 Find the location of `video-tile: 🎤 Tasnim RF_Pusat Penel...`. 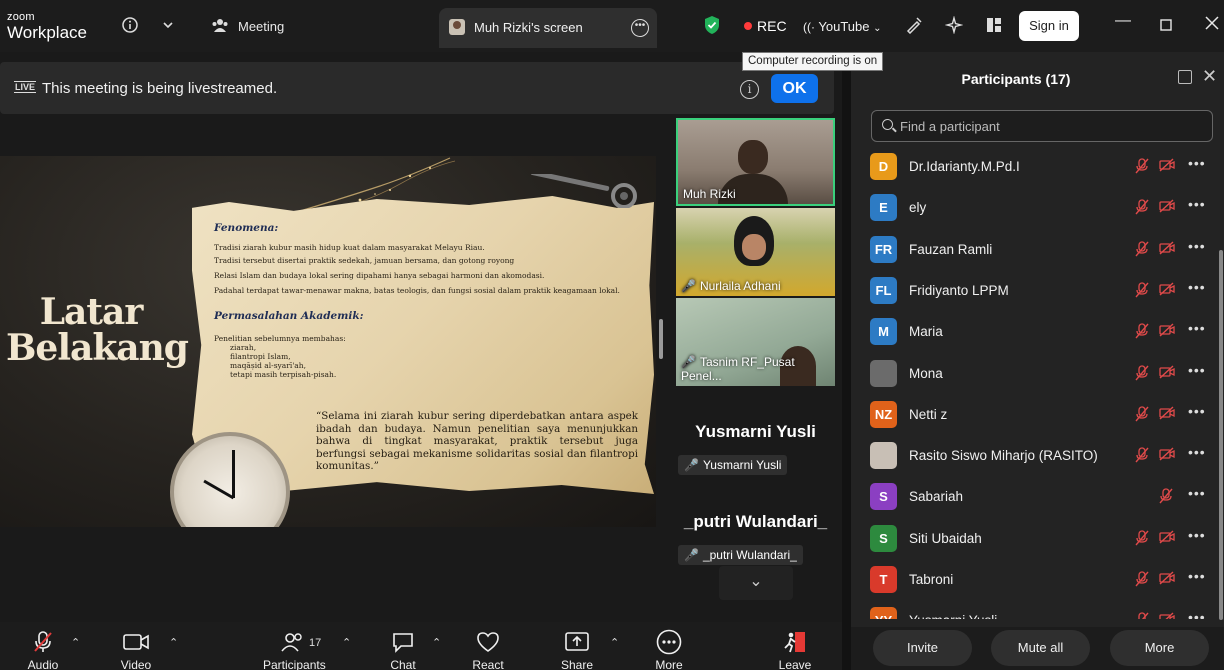

video-tile: 🎤 Tasnim RF_Pusat Penel... is located at coordinates (755, 342).